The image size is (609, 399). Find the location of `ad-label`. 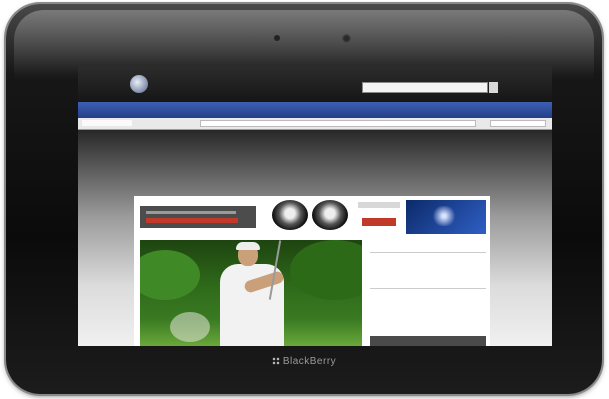

ad-label is located at coordinates (379, 205).